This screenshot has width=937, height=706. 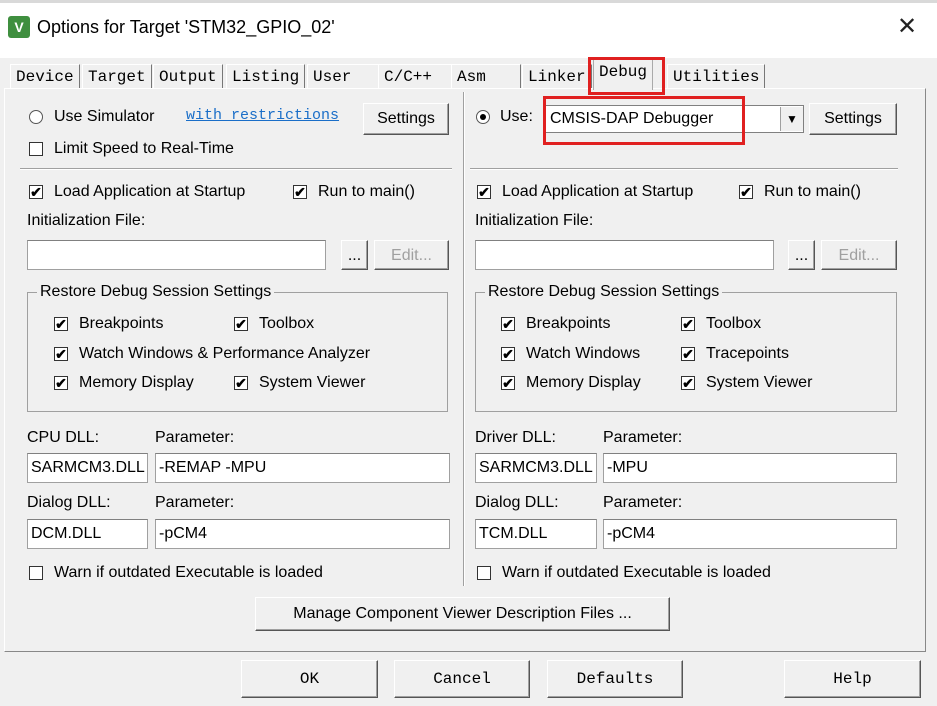 What do you see at coordinates (36, 573) in the screenshot?
I see `left-warn-checkbox` at bounding box center [36, 573].